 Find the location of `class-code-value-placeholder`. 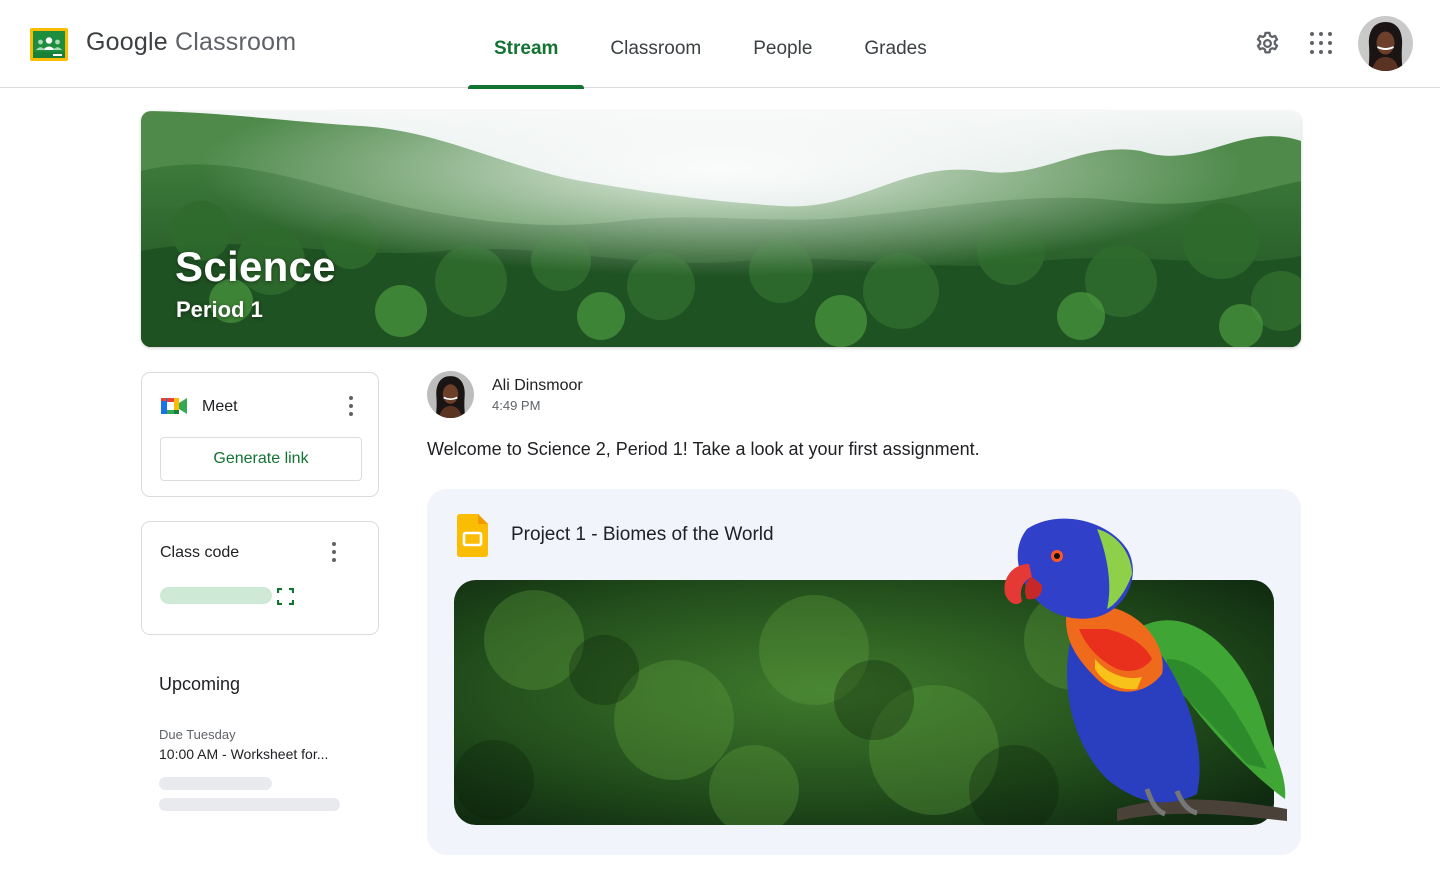

class-code-value-placeholder is located at coordinates (216, 595).